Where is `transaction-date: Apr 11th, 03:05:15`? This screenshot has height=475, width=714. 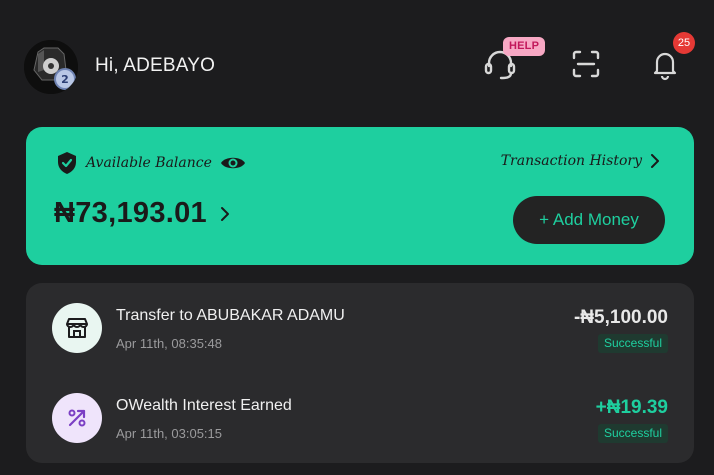 transaction-date: Apr 11th, 03:05:15 is located at coordinates (169, 433).